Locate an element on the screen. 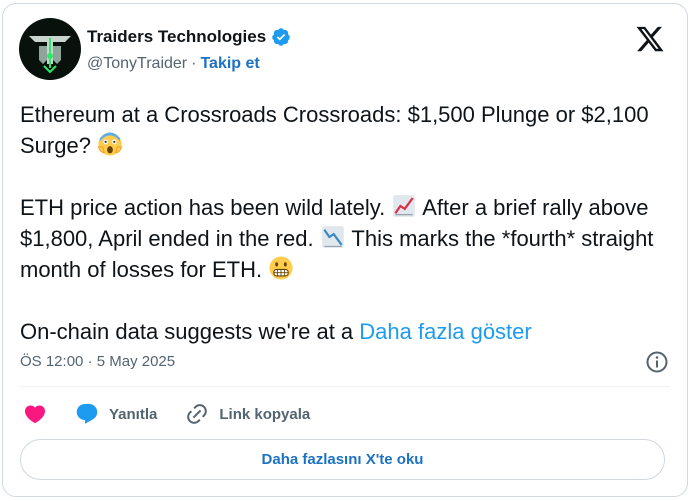 This screenshot has width=695, height=501. copy-link-button: Link kopyala is located at coordinates (247, 414).